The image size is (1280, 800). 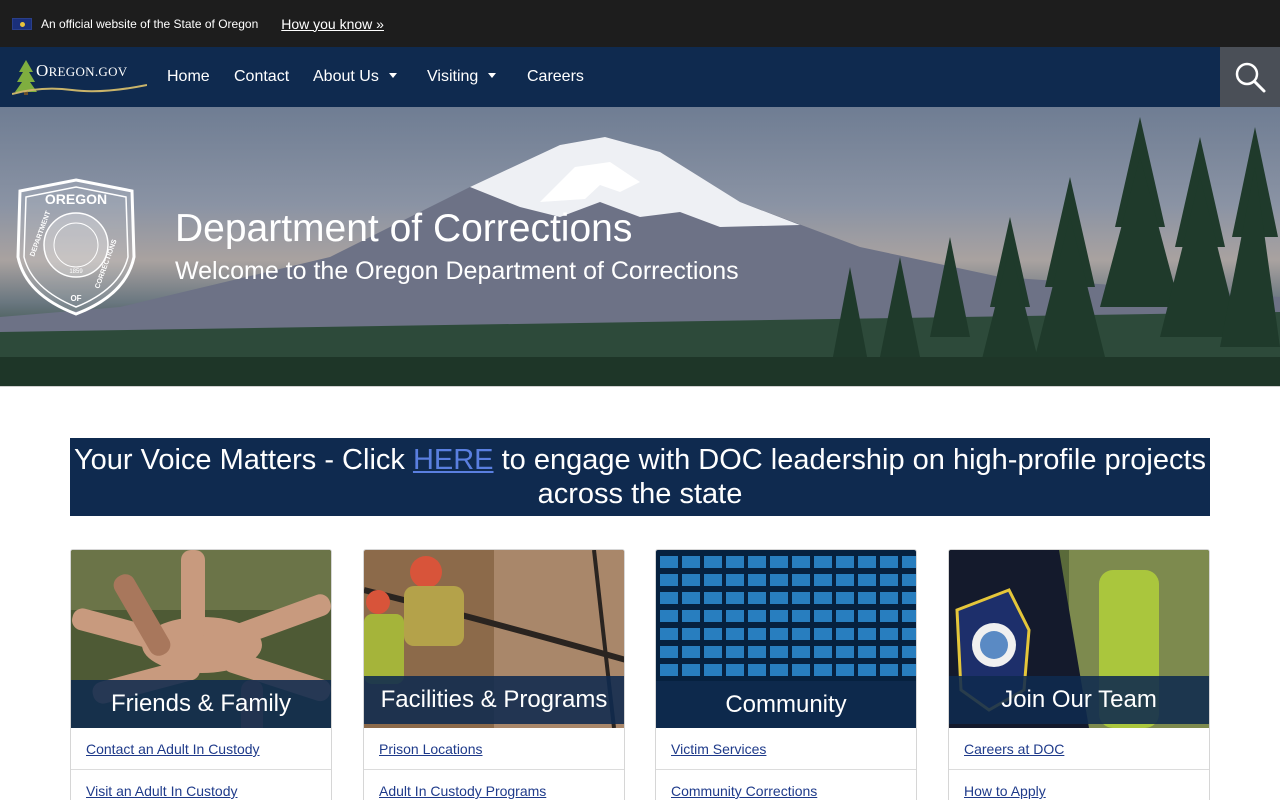 I want to click on search-button, so click(x=1250, y=77).